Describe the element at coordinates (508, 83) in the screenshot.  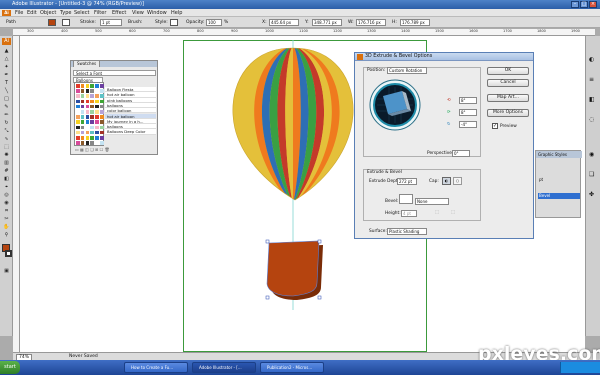
I see `cancel-button: Cancel` at that location.